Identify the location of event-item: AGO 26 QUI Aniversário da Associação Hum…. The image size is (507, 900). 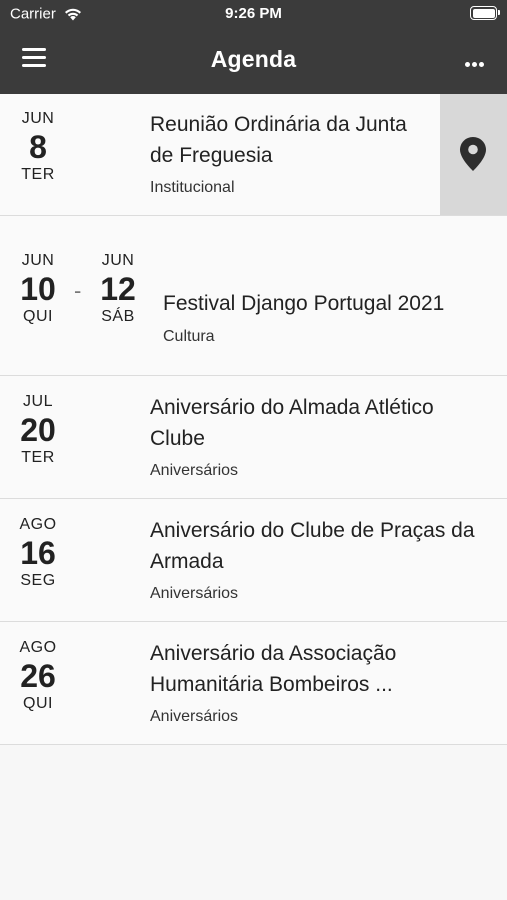
(253, 683).